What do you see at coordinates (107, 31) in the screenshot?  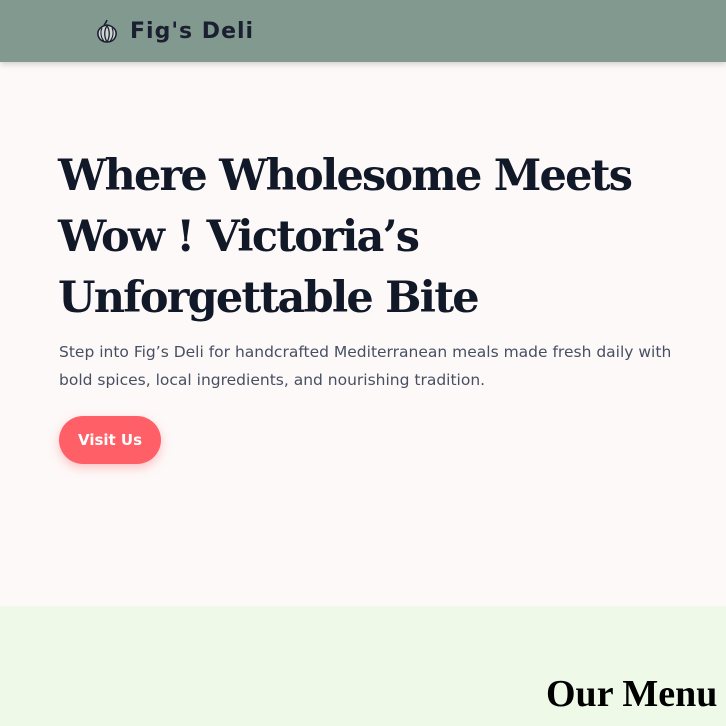 I see `garlic-icon` at bounding box center [107, 31].